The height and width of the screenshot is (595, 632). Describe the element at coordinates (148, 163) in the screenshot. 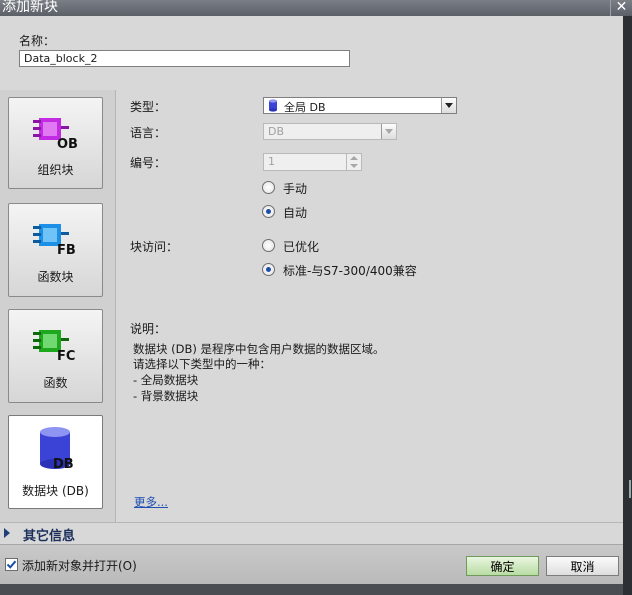

I see `number-label: 编号：` at that location.